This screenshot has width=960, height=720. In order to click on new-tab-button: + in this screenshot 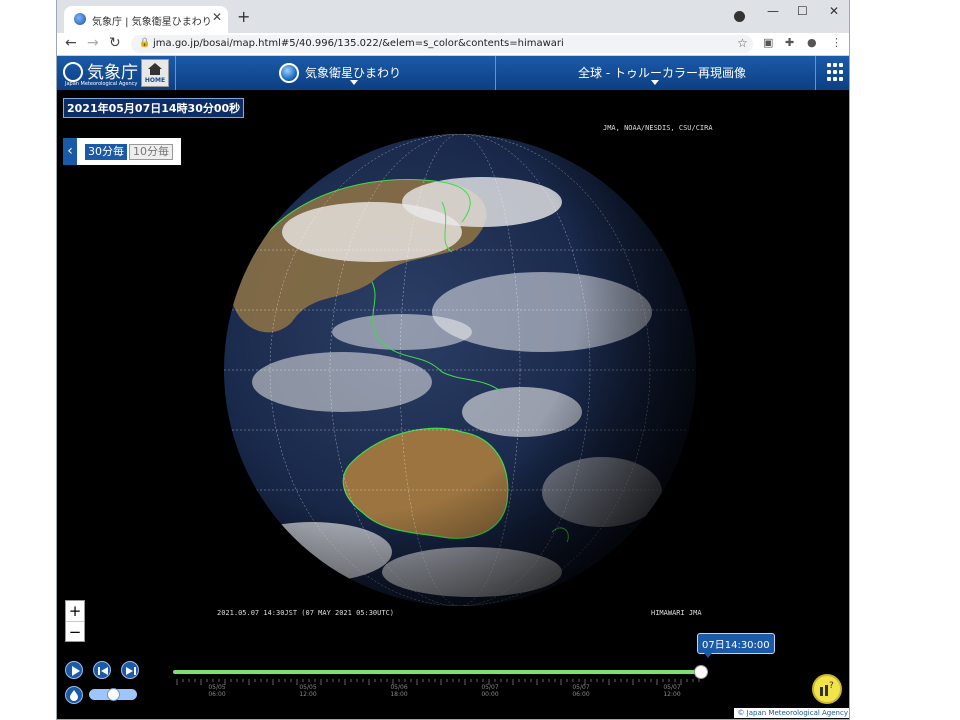, I will do `click(243, 16)`.